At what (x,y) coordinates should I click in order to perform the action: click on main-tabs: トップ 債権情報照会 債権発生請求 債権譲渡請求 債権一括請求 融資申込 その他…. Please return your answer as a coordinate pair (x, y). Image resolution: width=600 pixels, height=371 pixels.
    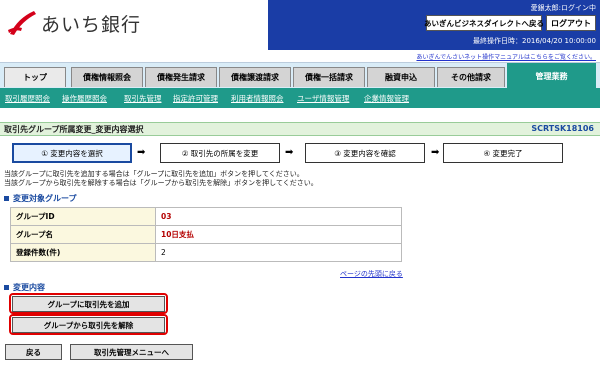
    Looking at the image, I should click on (300, 75).